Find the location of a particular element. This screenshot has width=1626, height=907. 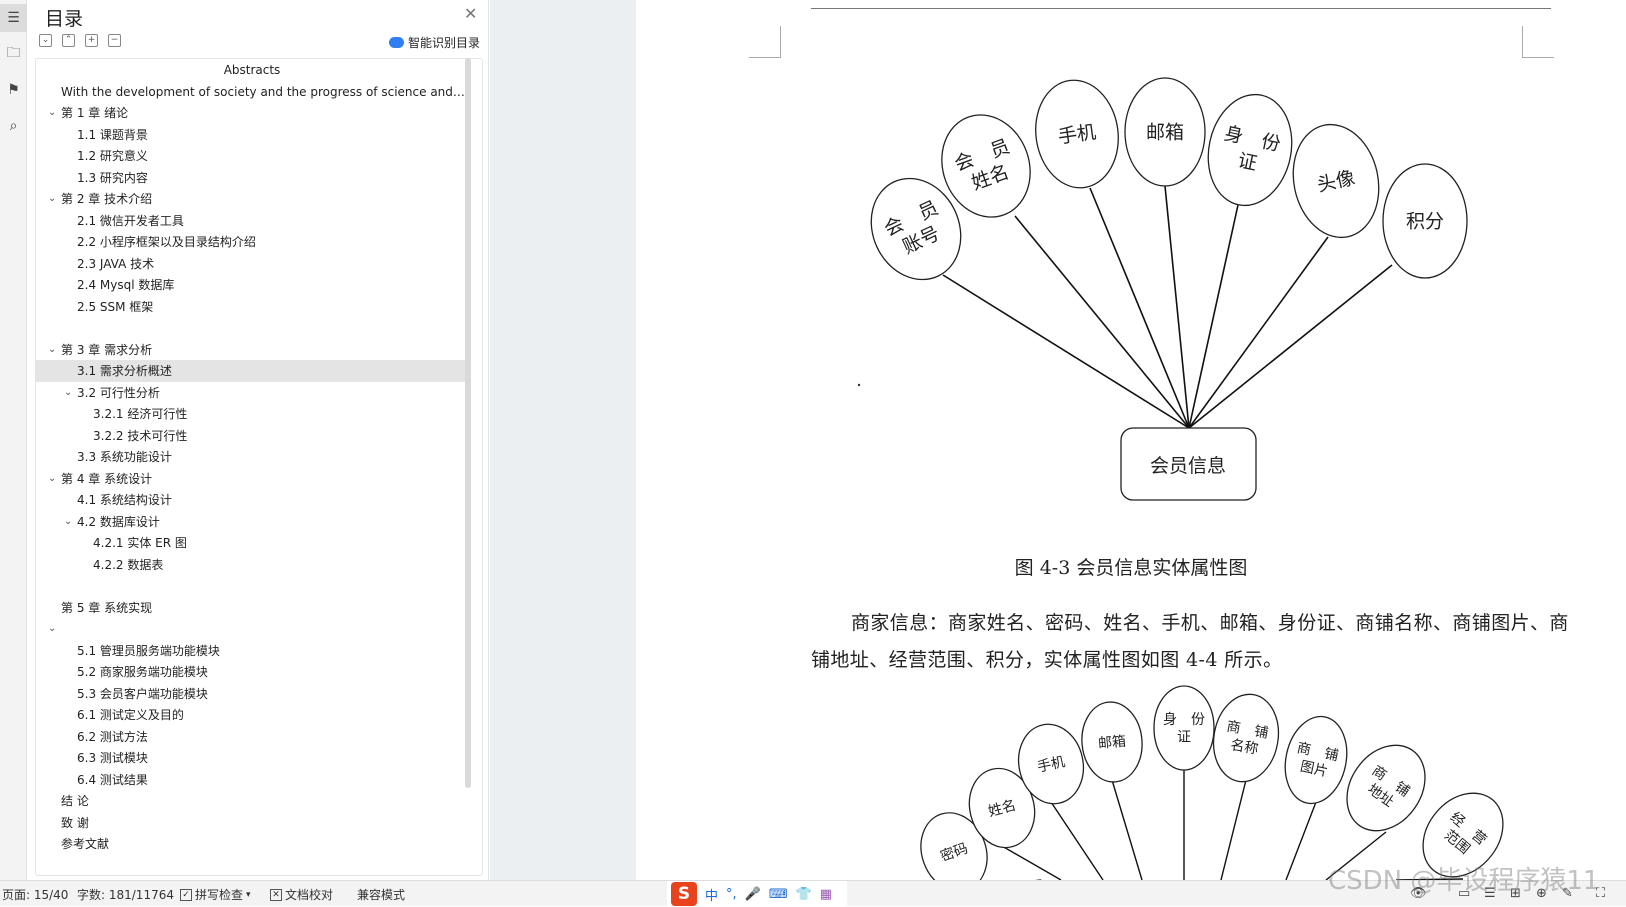

attribute-label: 证 is located at coordinates (1184, 738).